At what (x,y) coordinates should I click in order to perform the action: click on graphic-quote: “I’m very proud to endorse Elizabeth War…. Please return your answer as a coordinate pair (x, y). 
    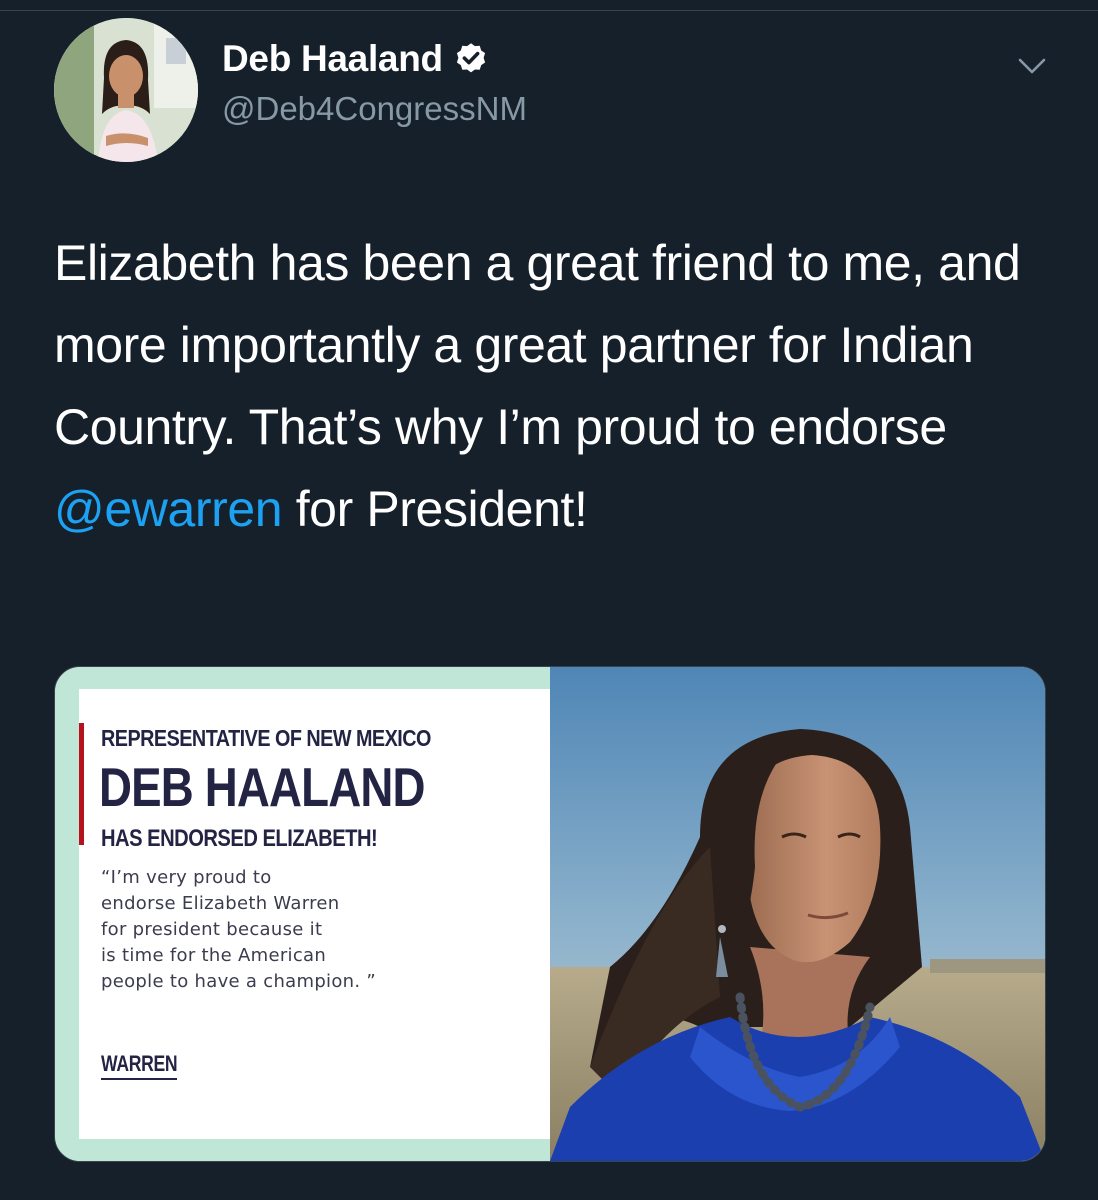
    Looking at the image, I should click on (301, 930).